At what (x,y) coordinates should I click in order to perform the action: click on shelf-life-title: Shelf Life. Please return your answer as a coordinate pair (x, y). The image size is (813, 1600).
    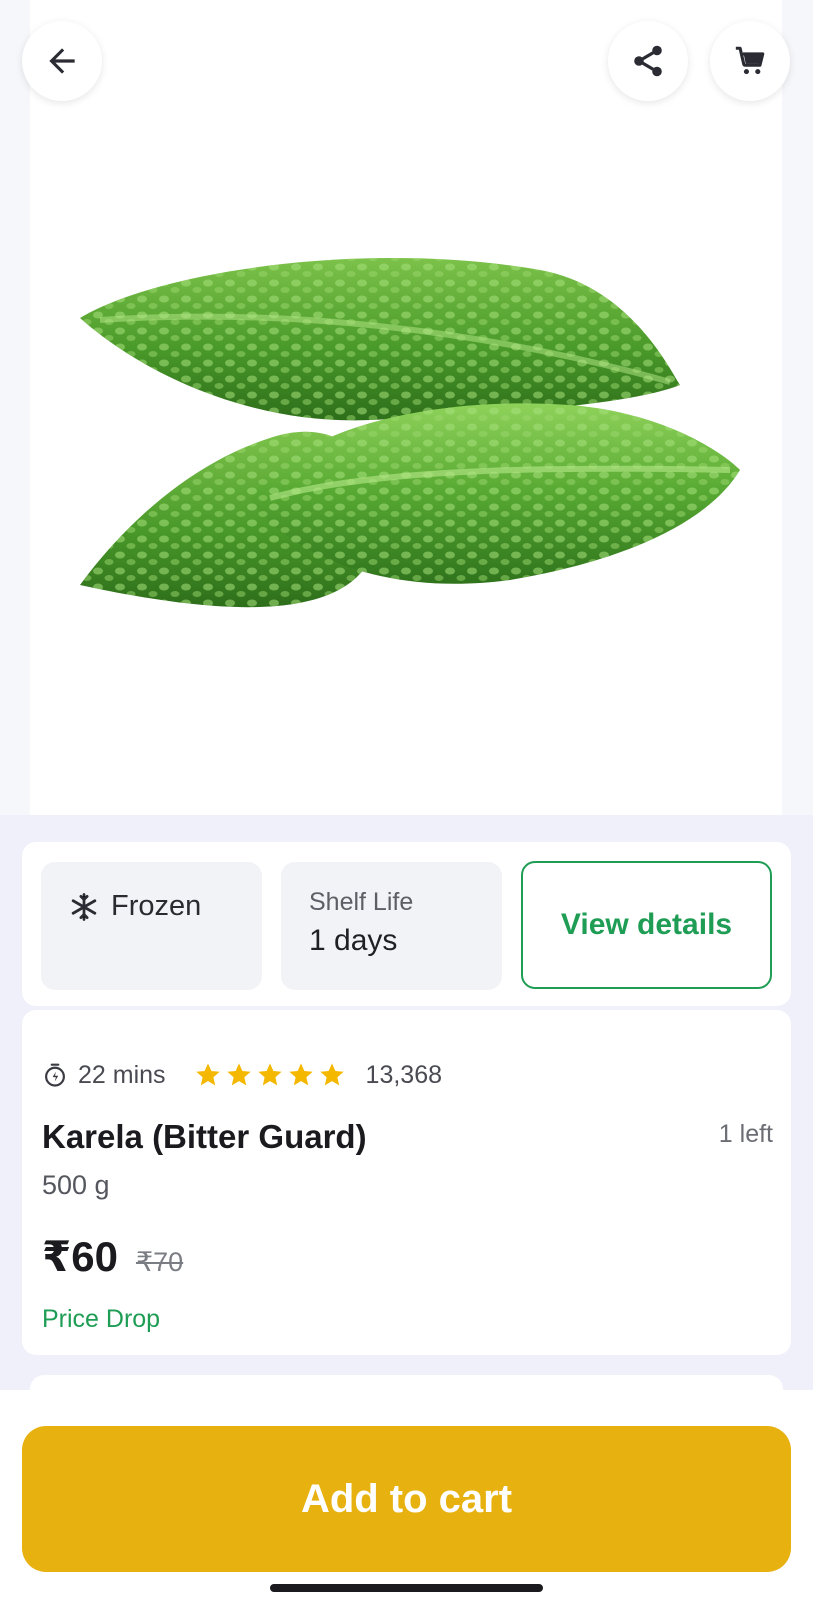
    Looking at the image, I should click on (361, 902).